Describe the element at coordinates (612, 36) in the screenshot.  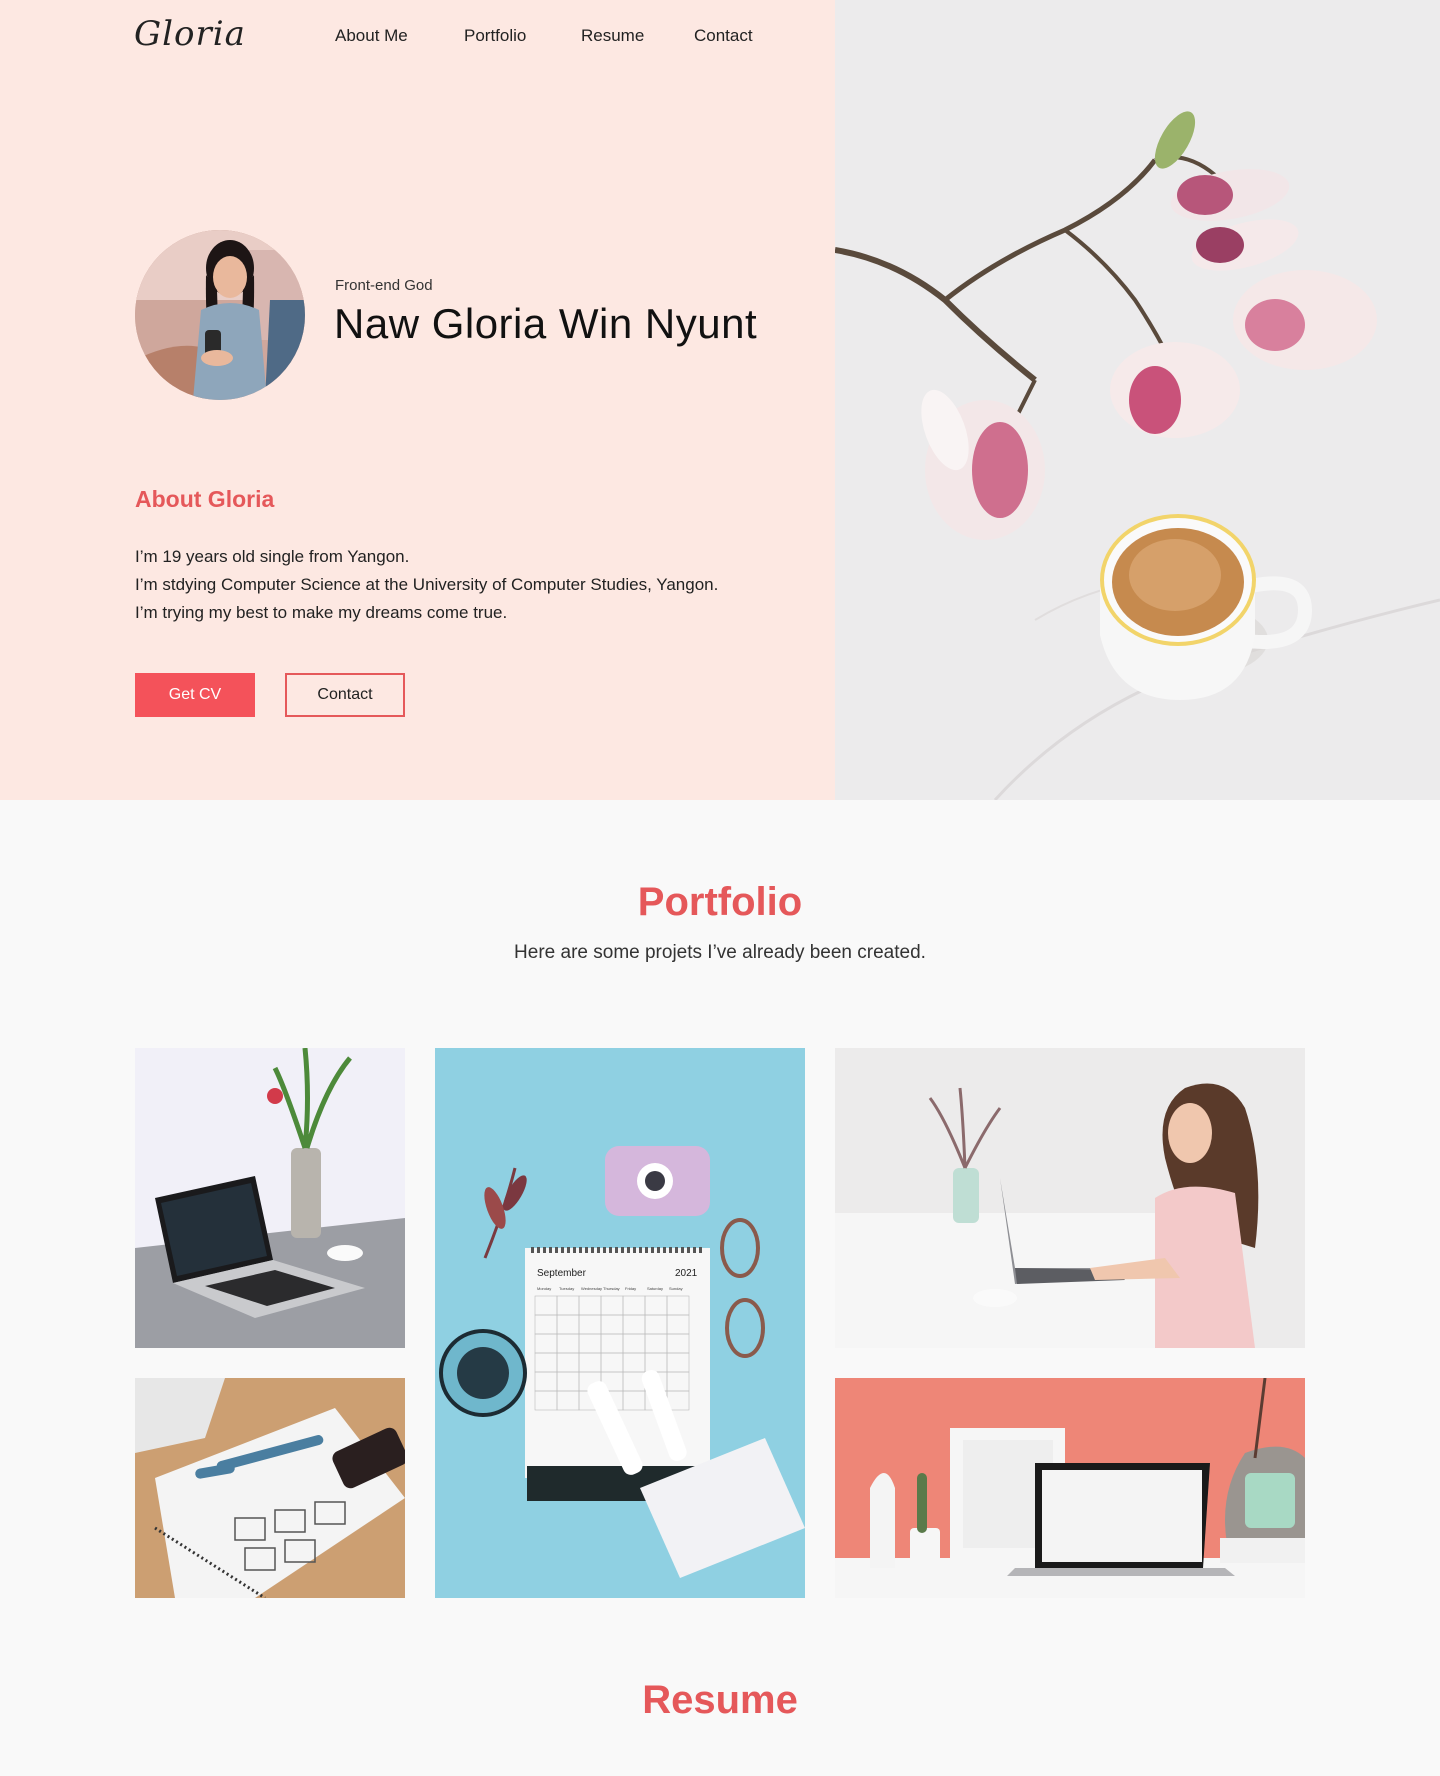
I see `nav-resume: Resume` at that location.